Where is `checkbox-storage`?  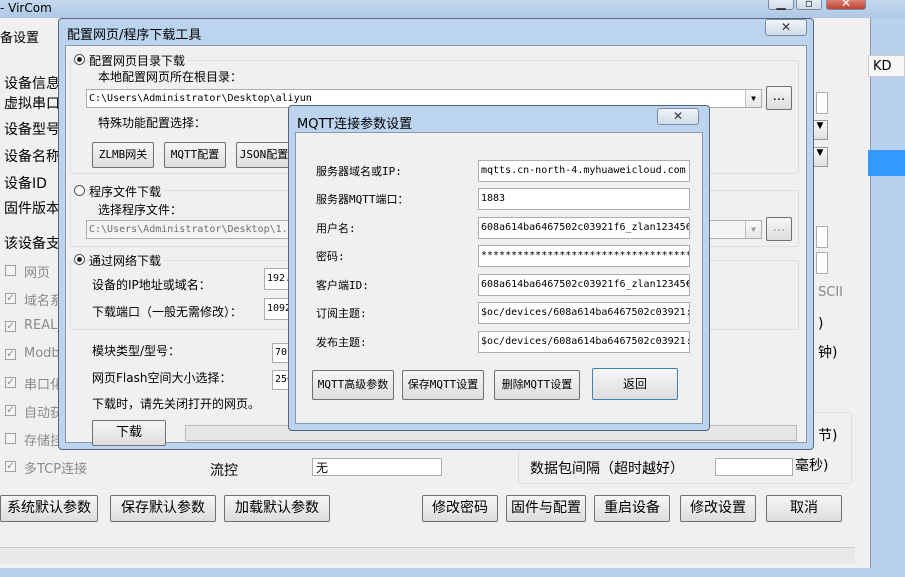
checkbox-storage is located at coordinates (10, 438).